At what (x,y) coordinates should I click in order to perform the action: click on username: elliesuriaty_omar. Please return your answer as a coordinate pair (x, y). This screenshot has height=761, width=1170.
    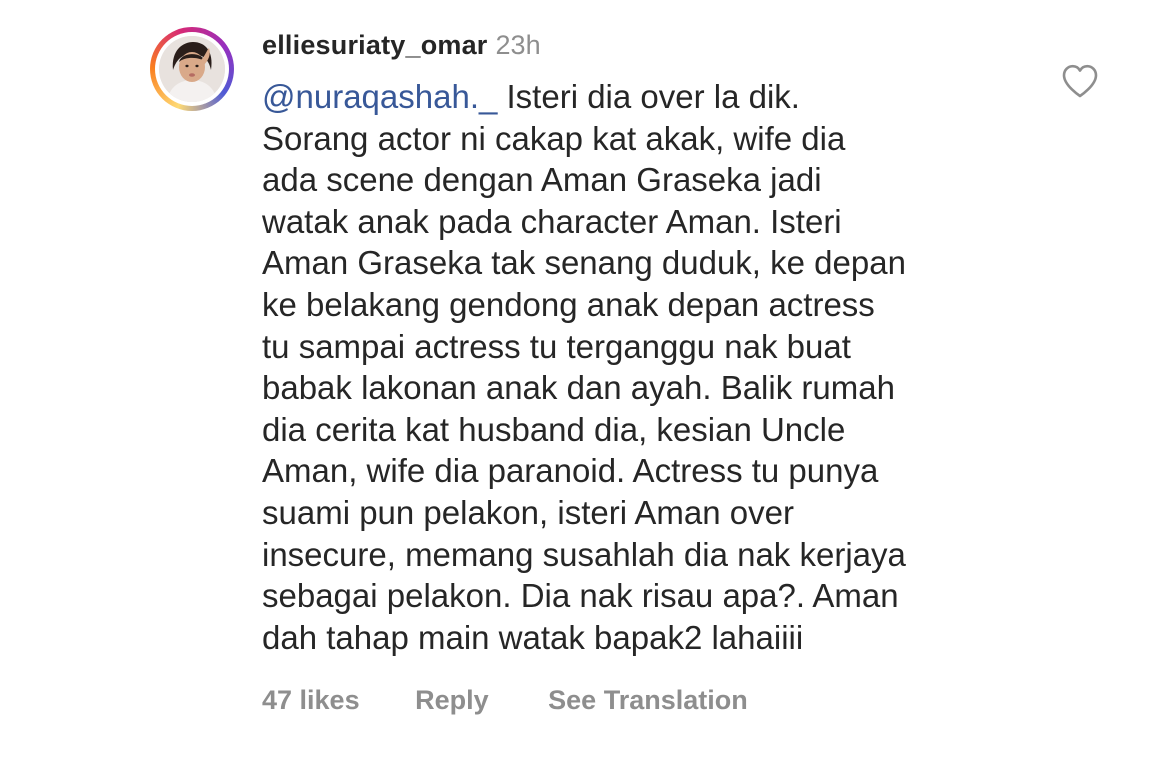
    Looking at the image, I should click on (375, 45).